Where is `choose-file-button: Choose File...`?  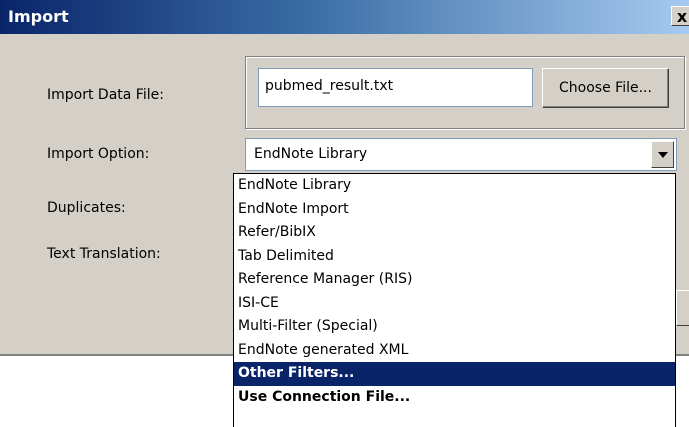 choose-file-button: Choose File... is located at coordinates (605, 88).